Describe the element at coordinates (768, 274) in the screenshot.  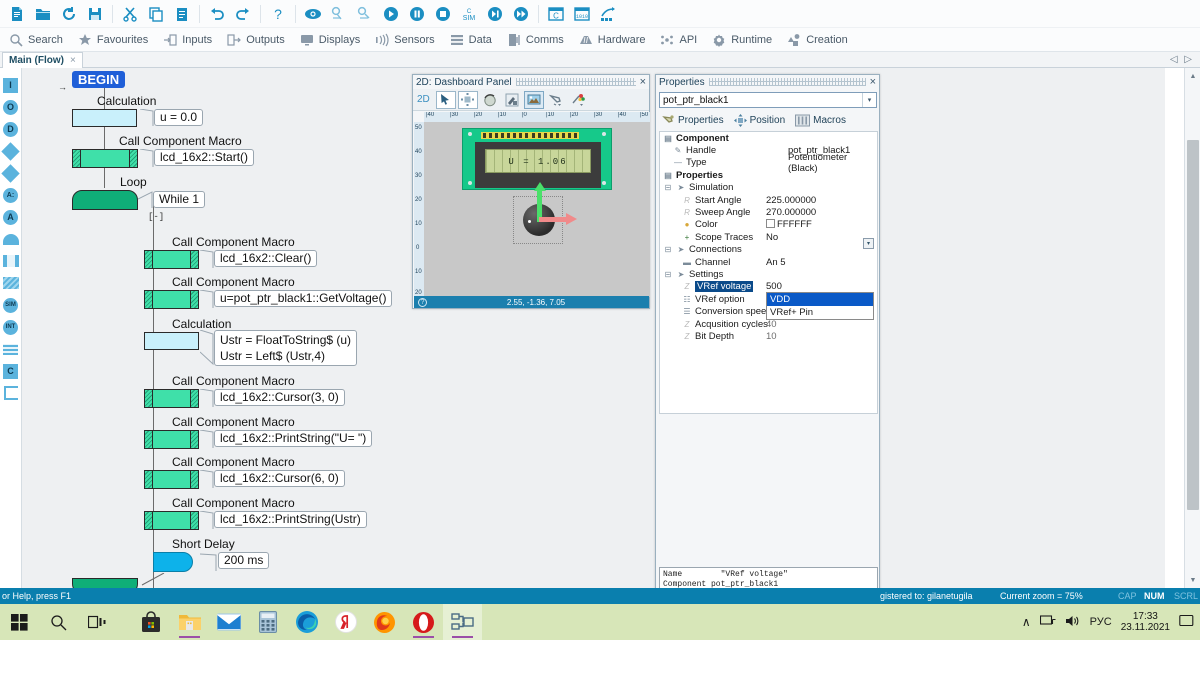
I see `tree-group-settings: ⊟ ➤ Settings` at that location.